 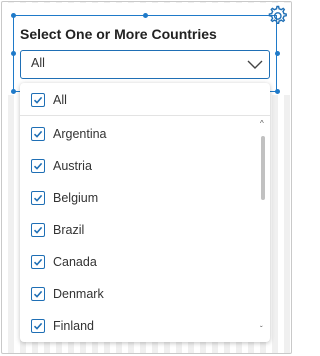 I want to click on list-item-country: Belgium, so click(x=138, y=198).